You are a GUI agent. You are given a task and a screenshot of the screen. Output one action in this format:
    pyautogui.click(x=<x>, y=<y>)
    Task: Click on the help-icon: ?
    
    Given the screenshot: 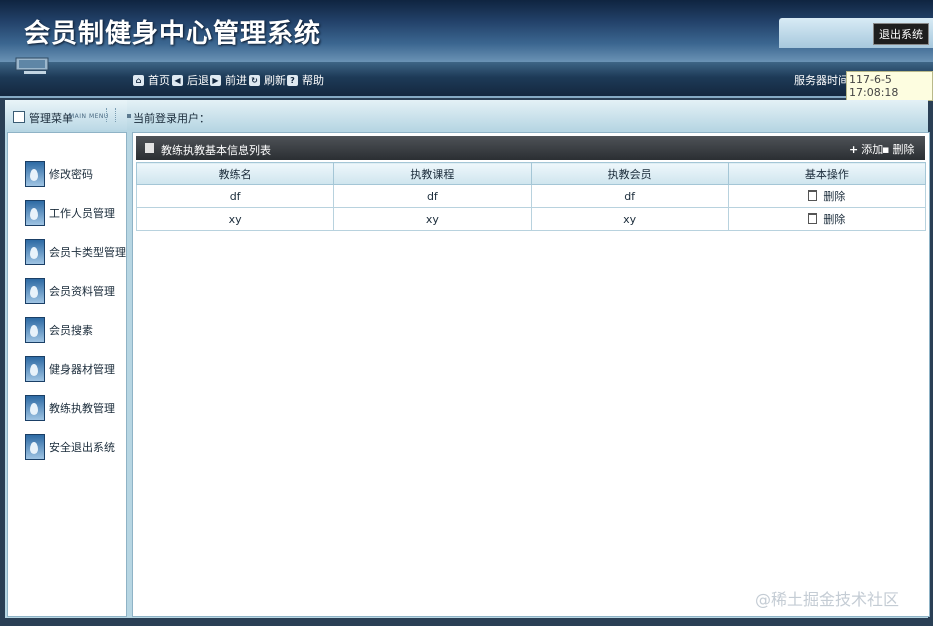 What is the action you would take?
    pyautogui.click(x=292, y=80)
    